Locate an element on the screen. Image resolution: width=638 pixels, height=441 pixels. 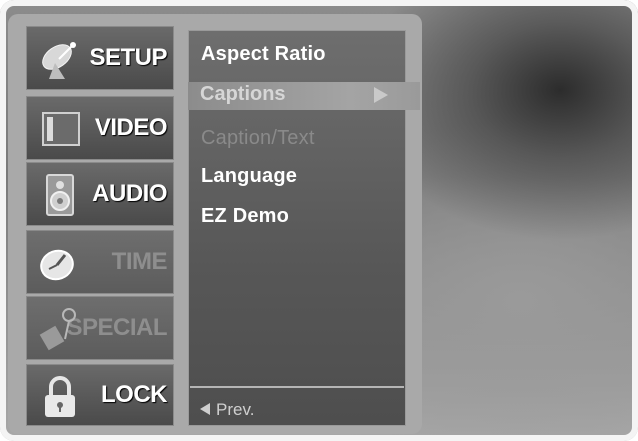
tab-video: VIDEO is located at coordinates (100, 128).